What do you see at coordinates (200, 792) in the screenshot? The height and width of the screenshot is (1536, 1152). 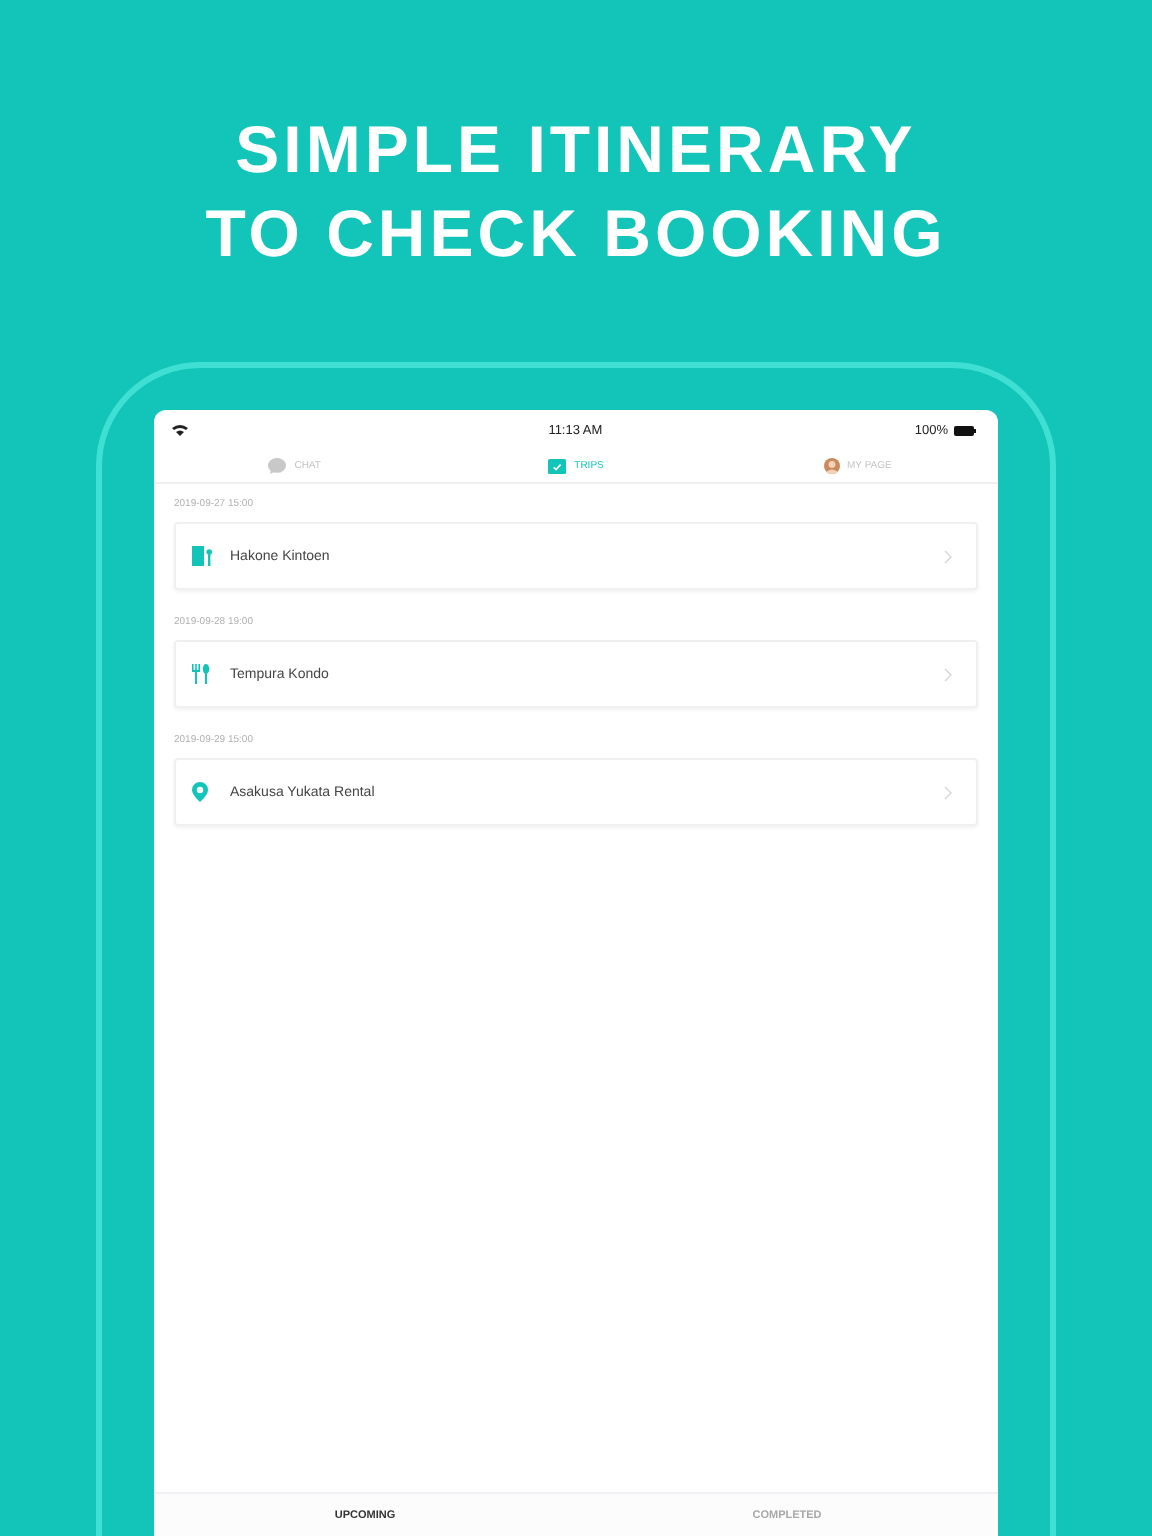 I see `location-pin-icon` at bounding box center [200, 792].